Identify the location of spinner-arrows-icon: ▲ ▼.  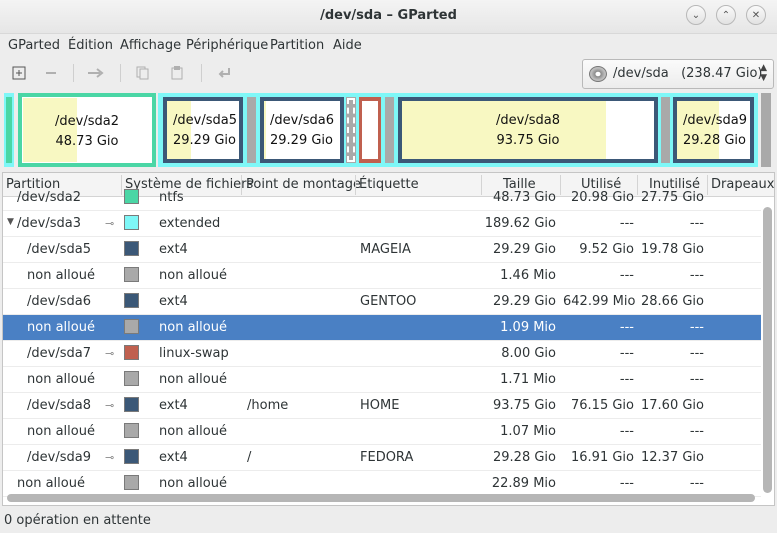
(763, 73).